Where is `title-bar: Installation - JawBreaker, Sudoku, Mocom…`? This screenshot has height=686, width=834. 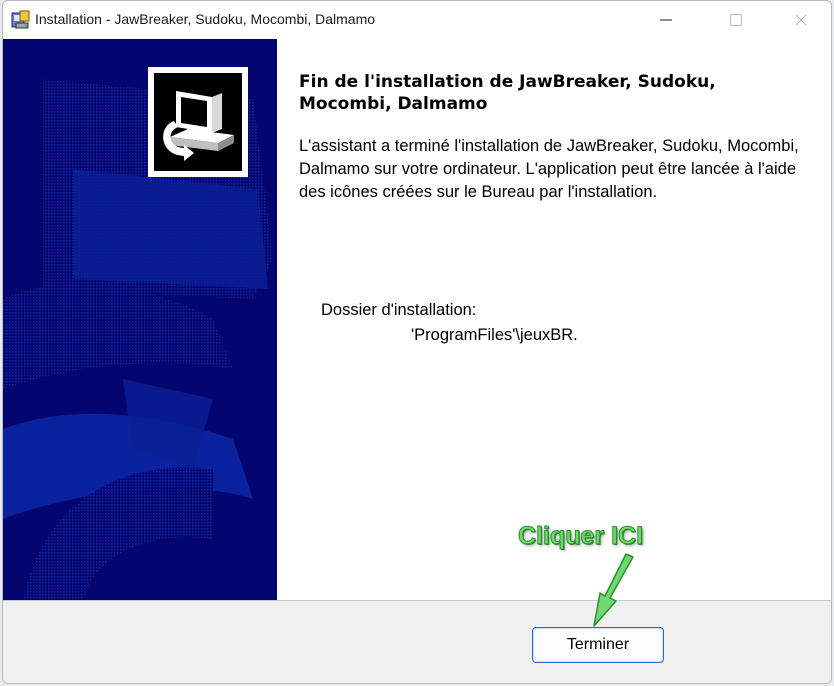 title-bar: Installation - JawBreaker, Sudoku, Mocom… is located at coordinates (417, 20).